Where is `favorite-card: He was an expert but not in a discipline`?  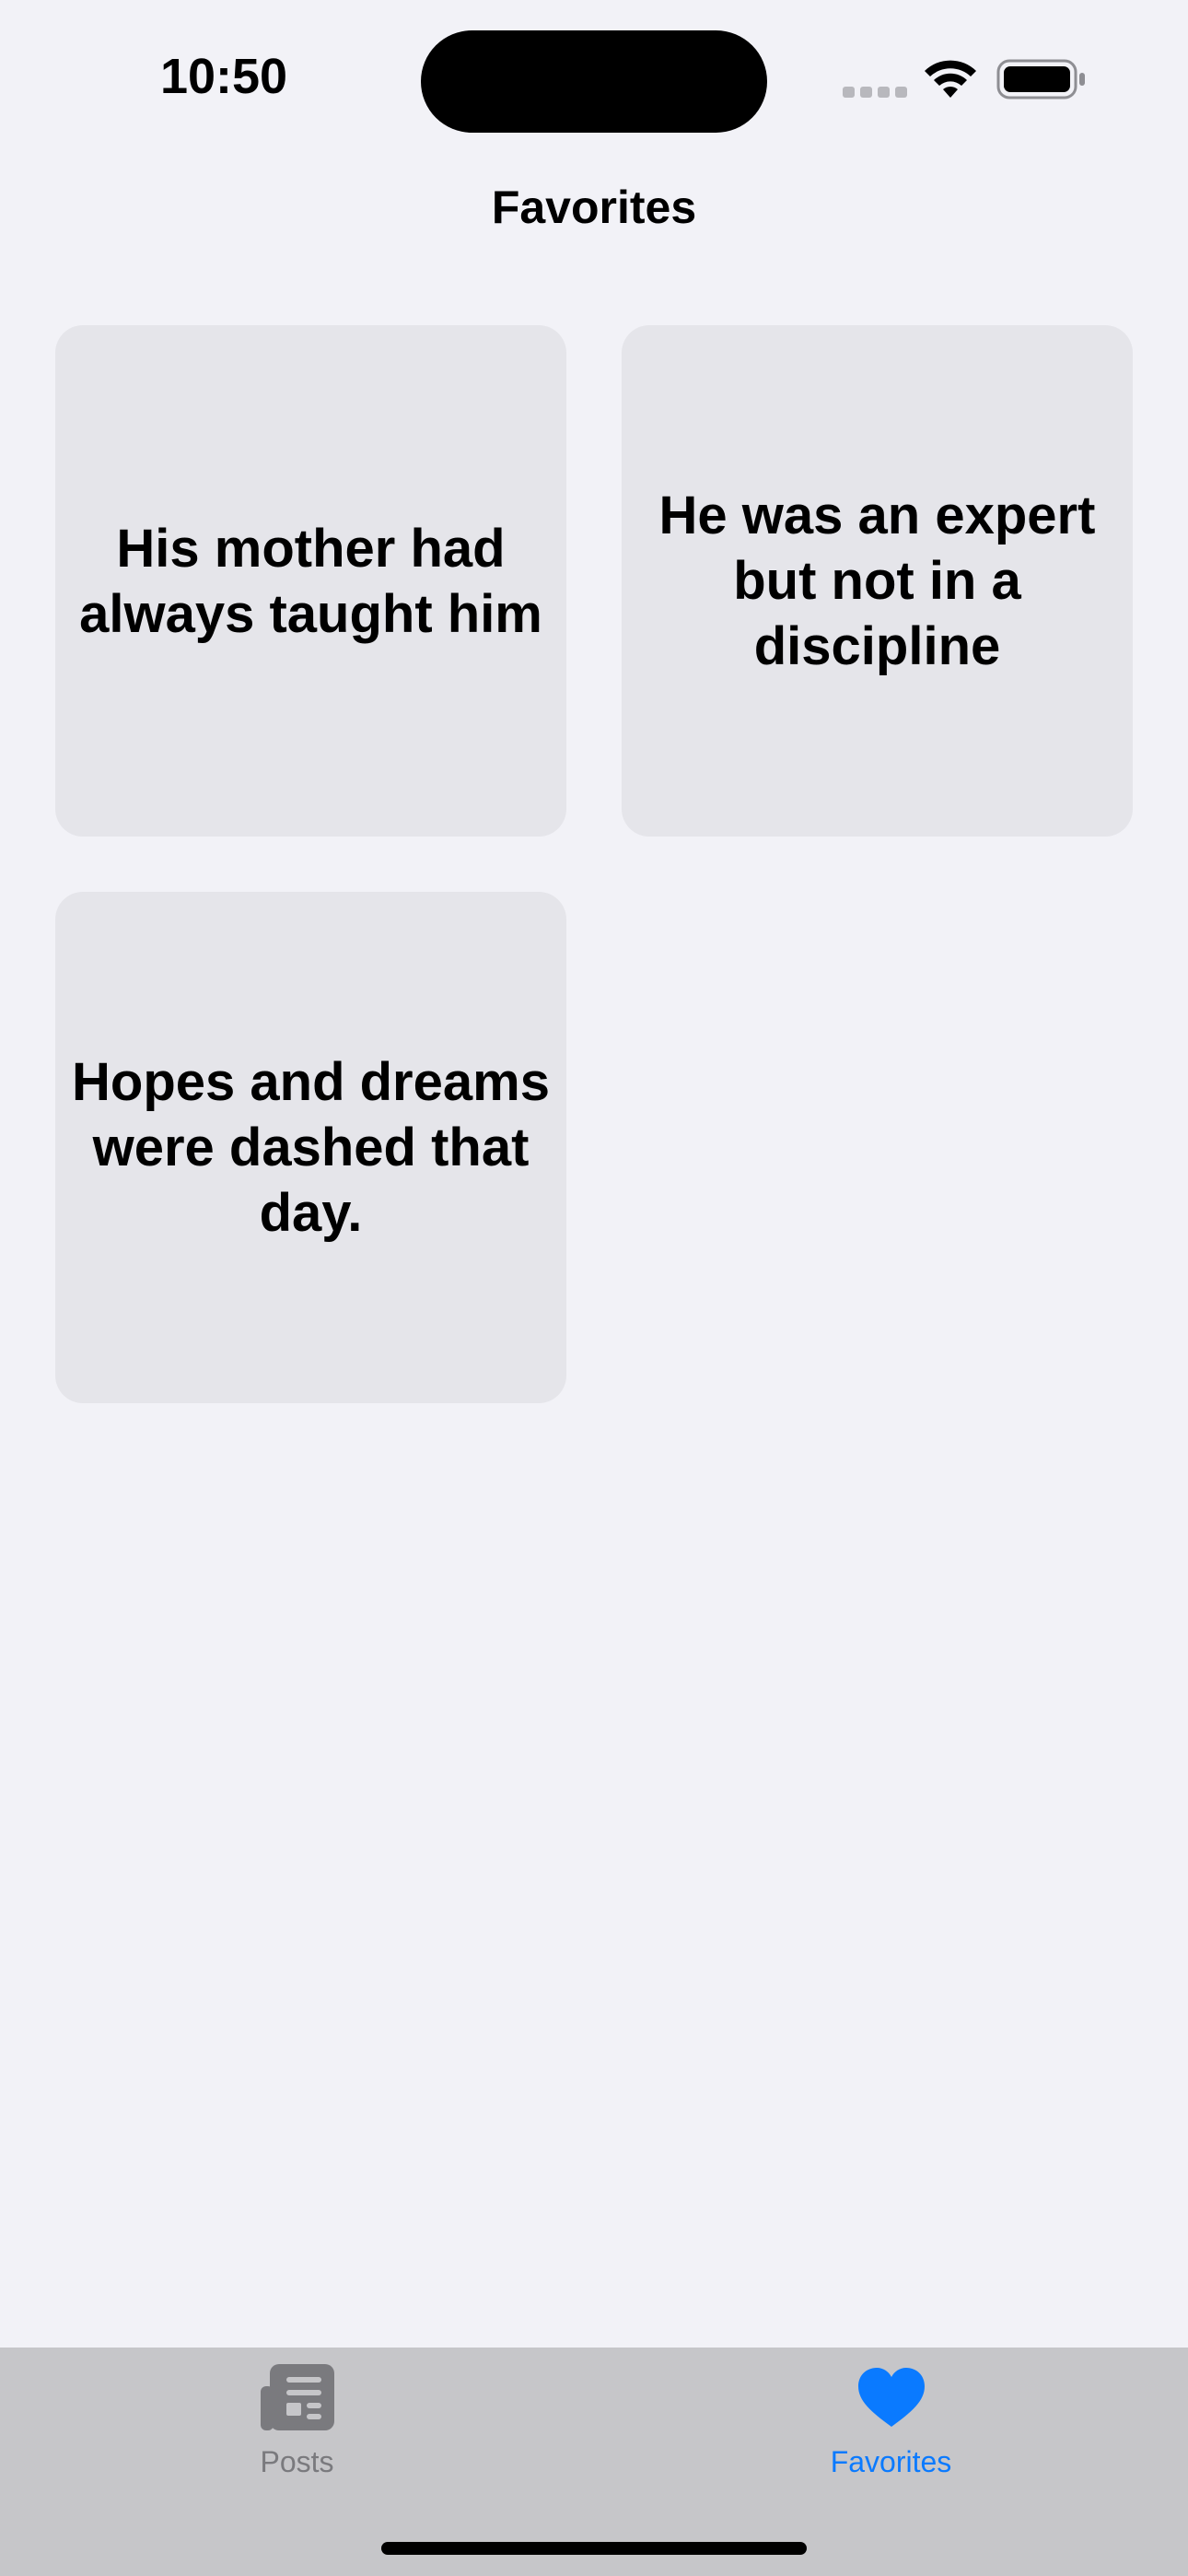 favorite-card: He was an expert but not in a discipline is located at coordinates (877, 581).